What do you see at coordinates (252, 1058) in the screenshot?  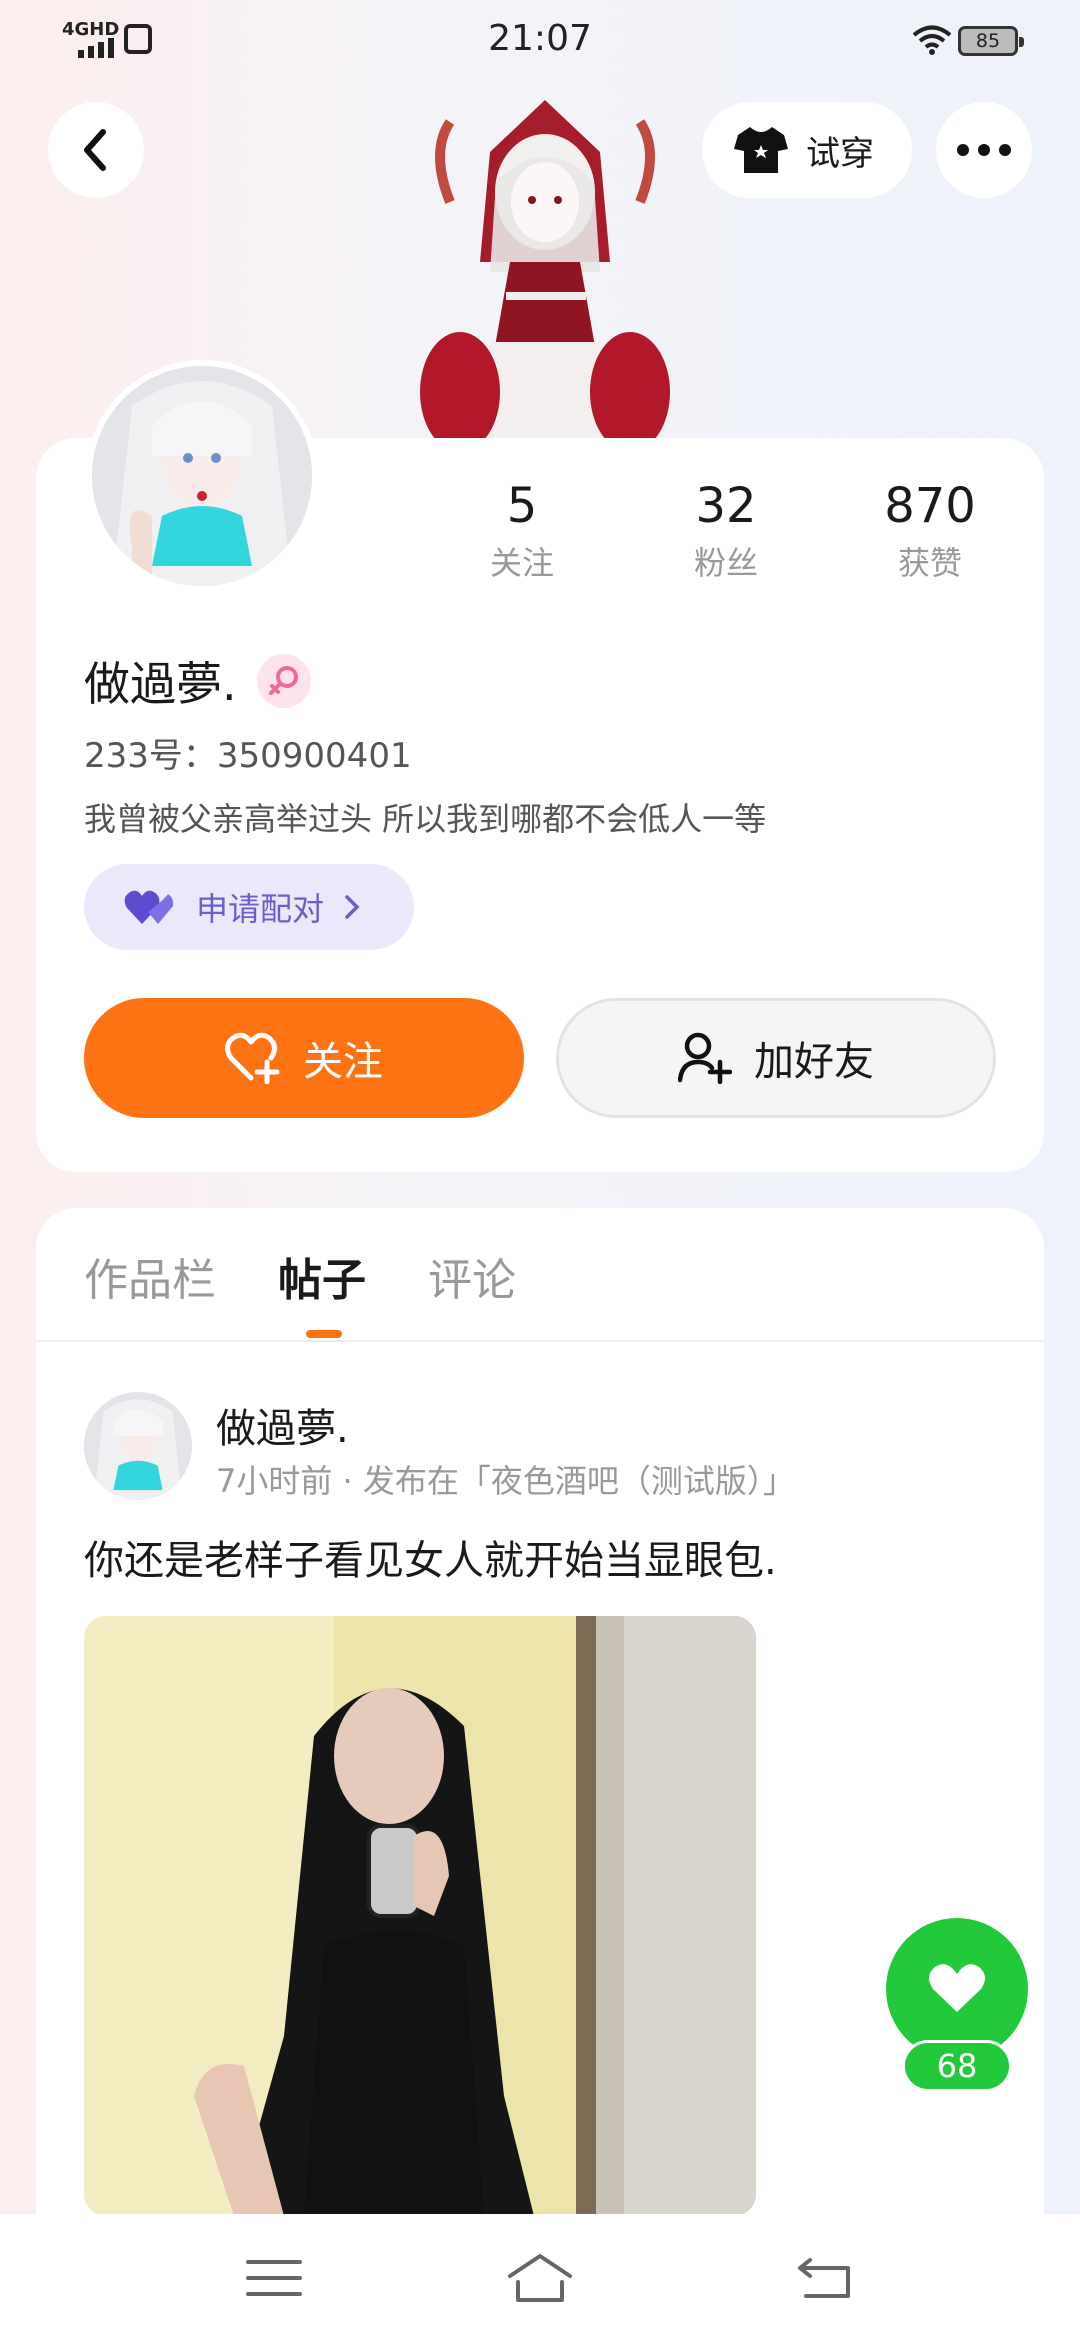 I see `heart-plus-icon` at bounding box center [252, 1058].